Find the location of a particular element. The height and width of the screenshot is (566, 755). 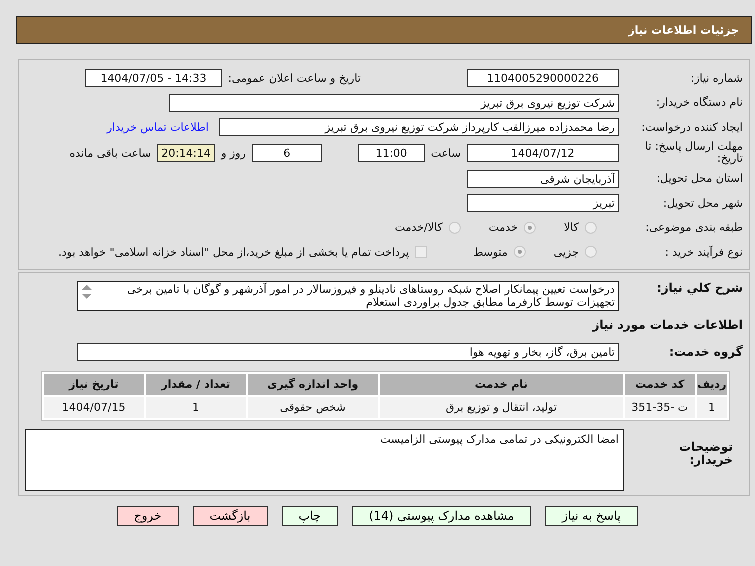

field-label: طبقه بندی موضوعی: is located at coordinates (693, 227).